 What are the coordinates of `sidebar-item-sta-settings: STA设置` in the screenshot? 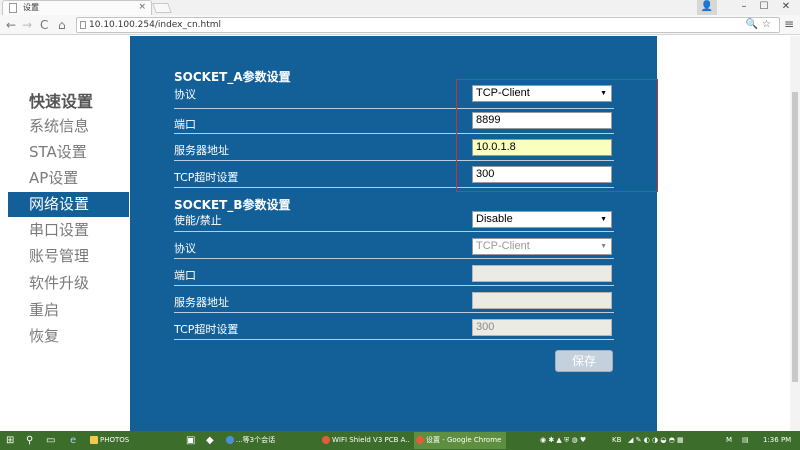 It's located at (68, 152).